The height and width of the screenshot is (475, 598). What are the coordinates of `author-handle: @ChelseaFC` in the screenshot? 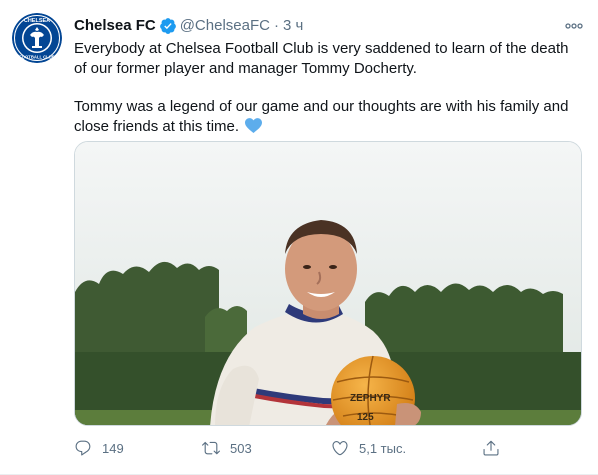 It's located at (225, 26).